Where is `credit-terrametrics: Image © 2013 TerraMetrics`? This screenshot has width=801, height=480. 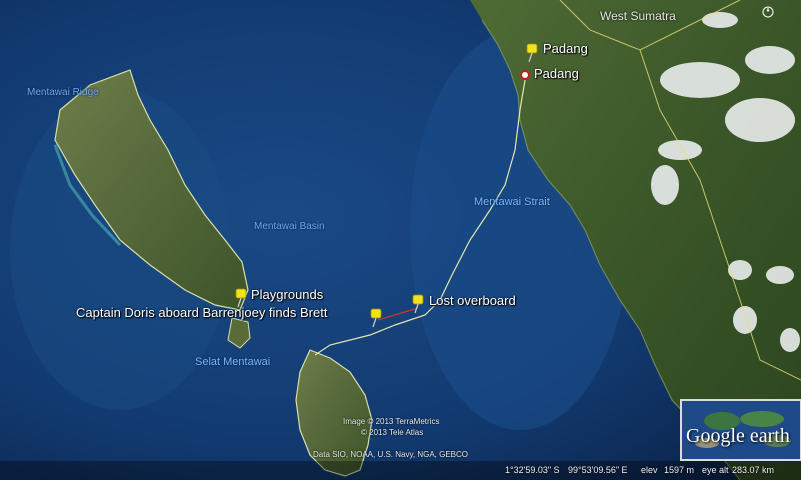
credit-terrametrics: Image © 2013 TerraMetrics is located at coordinates (391, 421).